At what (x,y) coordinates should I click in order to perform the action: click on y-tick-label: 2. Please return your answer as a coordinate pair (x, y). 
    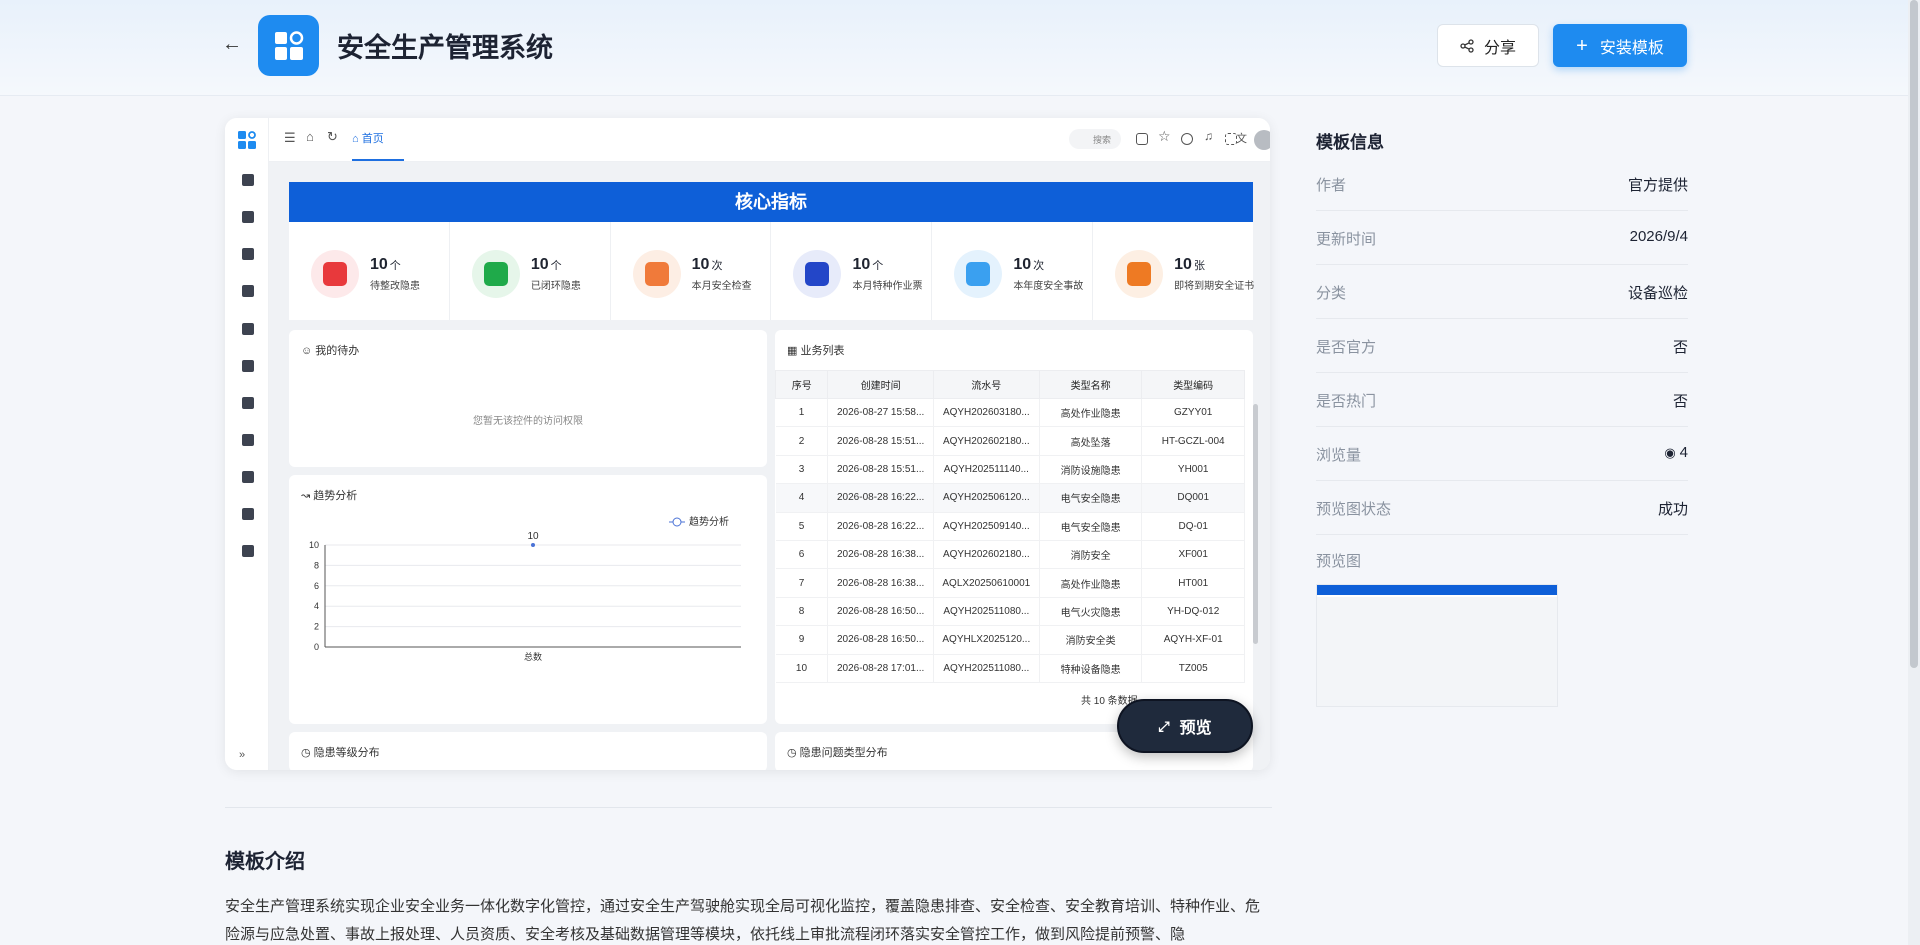
    Looking at the image, I should click on (316, 627).